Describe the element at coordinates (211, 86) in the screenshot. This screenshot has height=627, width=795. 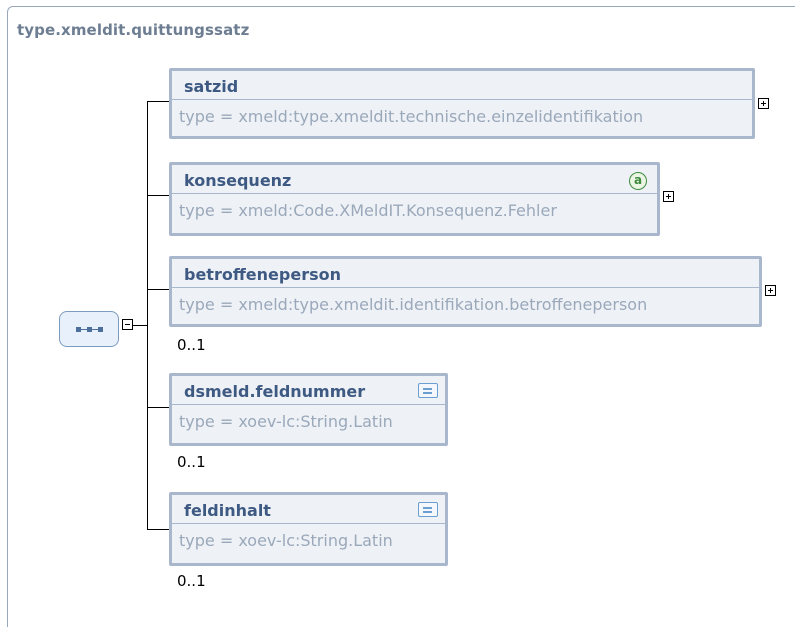
I see `element-name: satzid` at that location.